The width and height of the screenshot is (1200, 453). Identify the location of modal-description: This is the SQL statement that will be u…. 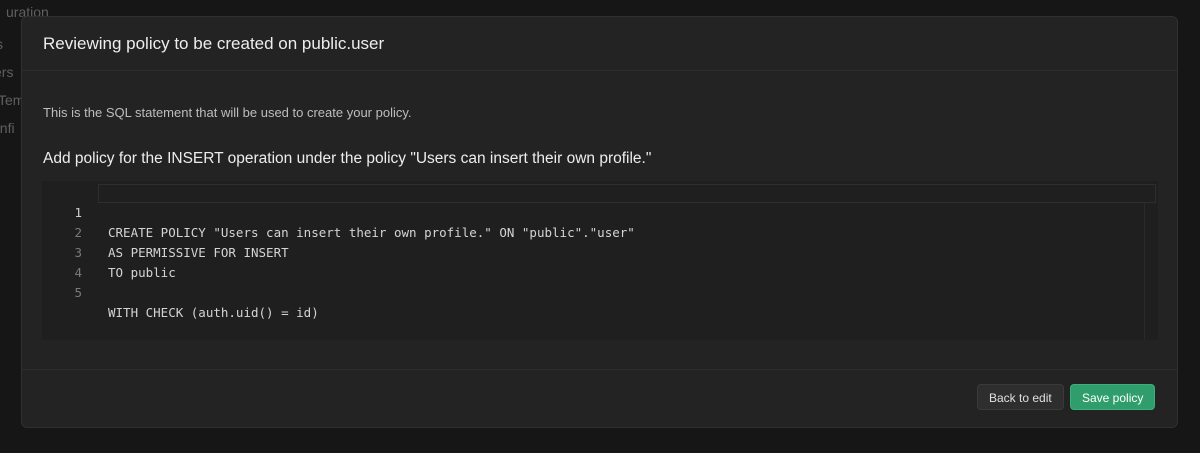
(227, 112).